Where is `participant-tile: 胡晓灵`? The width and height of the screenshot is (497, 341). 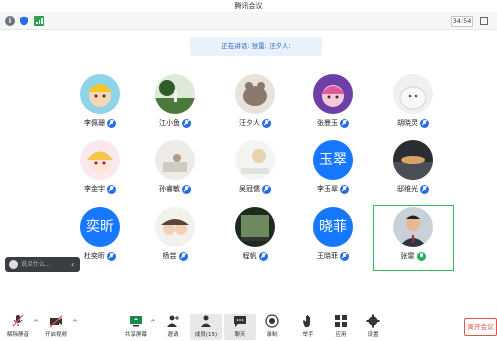 participant-tile: 胡晓灵 is located at coordinates (413, 105).